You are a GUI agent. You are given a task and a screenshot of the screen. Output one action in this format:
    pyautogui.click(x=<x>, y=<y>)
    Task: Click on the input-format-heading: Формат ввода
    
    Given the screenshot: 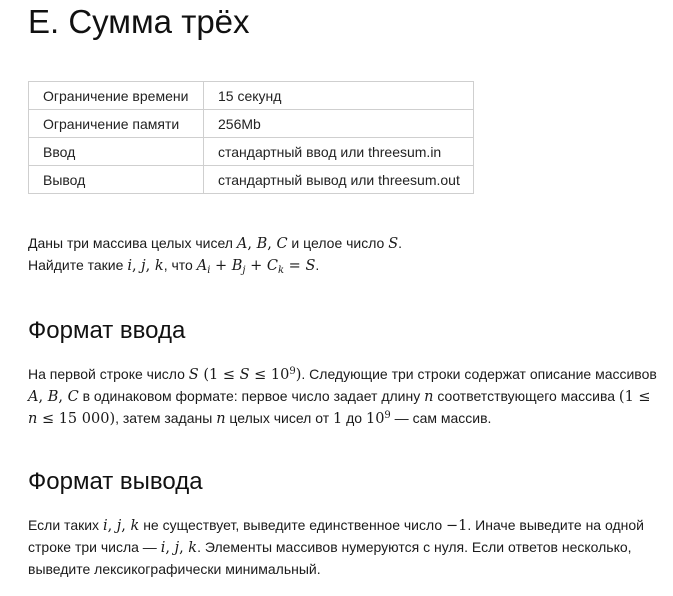 What is the action you would take?
    pyautogui.click(x=107, y=330)
    